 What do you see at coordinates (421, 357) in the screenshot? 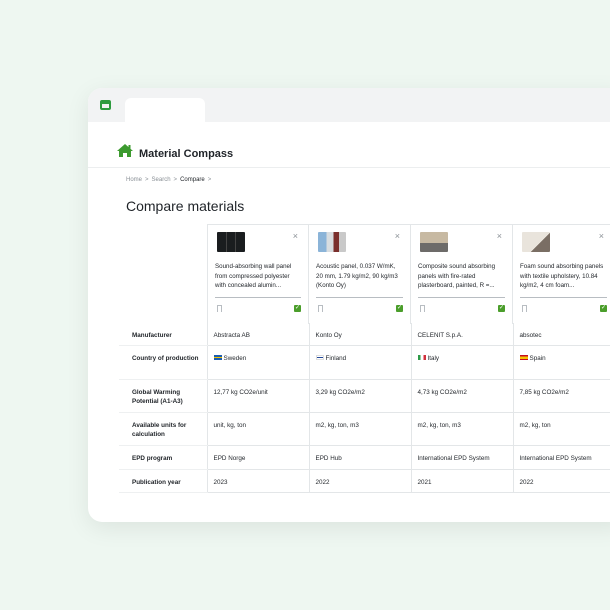
I see `italy-flag-icon` at bounding box center [421, 357].